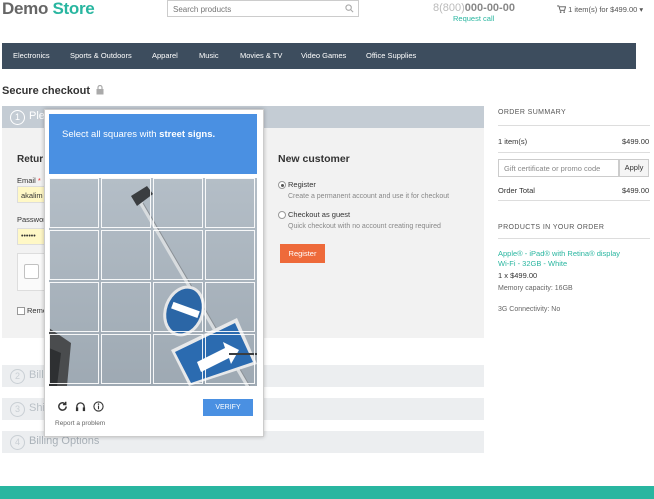 The height and width of the screenshot is (499, 654). What do you see at coordinates (349, 9) in the screenshot?
I see `search-icon` at bounding box center [349, 9].